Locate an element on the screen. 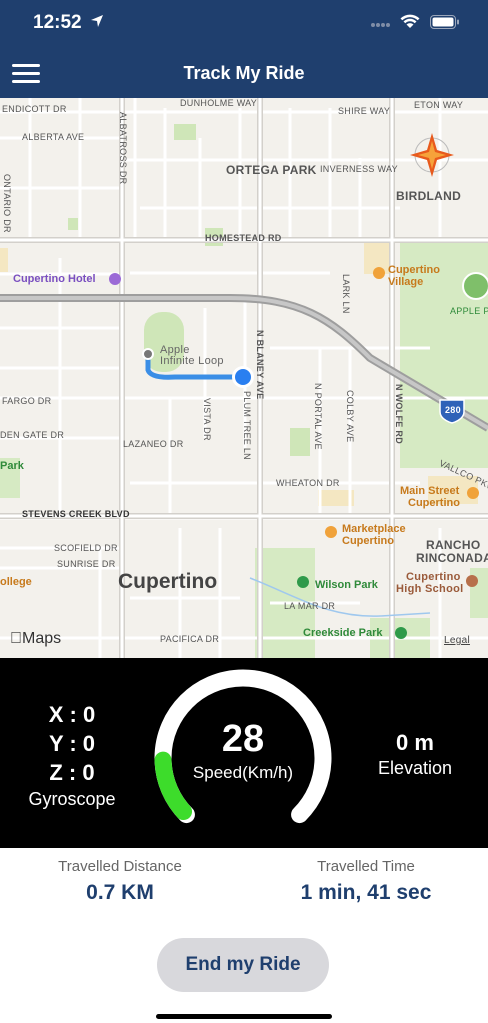 The height and width of the screenshot is (1023, 488). map-label-marketplace-2: Cupertino is located at coordinates (368, 541).